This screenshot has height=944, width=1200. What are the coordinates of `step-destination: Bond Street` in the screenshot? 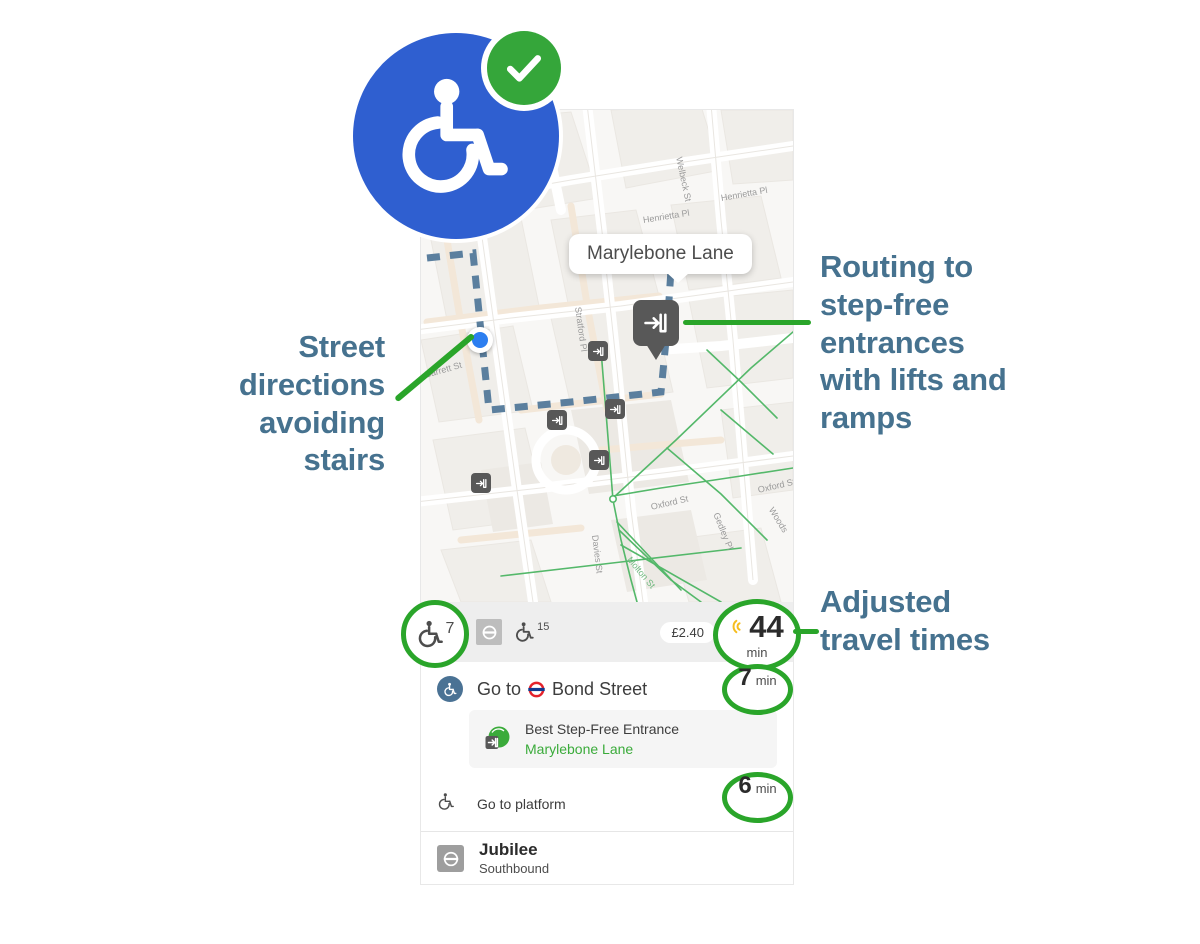 It's located at (600, 688).